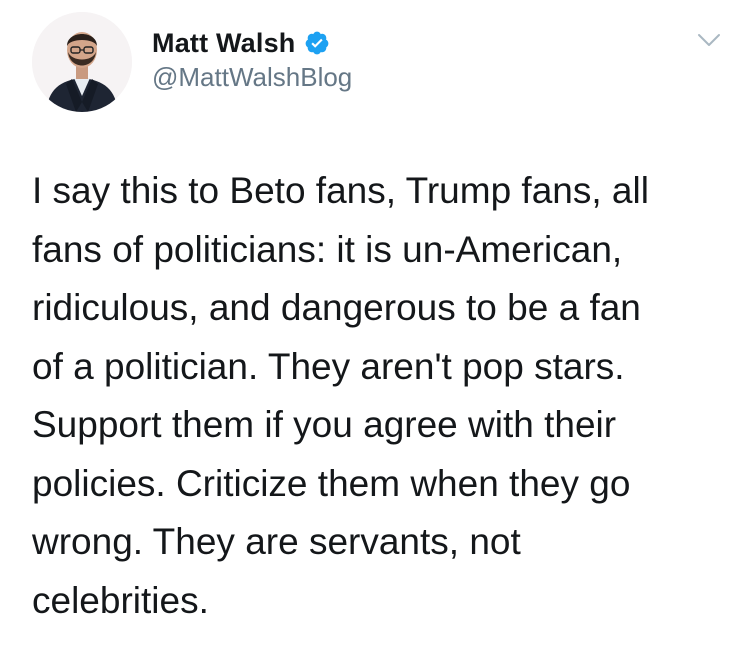  I want to click on tweet-text-line: policies. Criticize them when they go, so click(331, 483).